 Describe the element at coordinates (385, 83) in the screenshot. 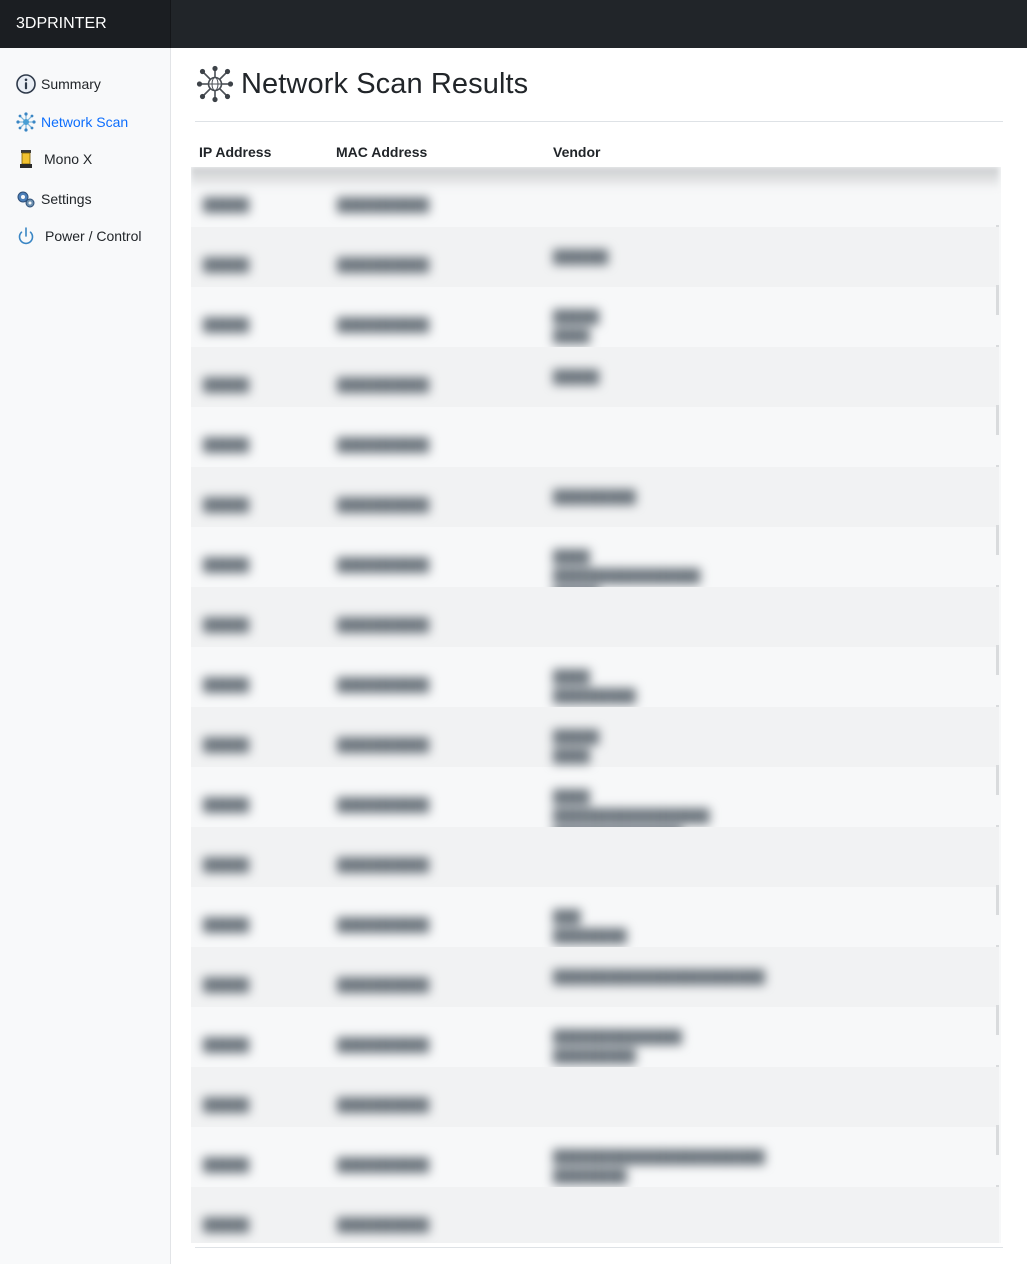

I see `page-title: Network Scan Results` at that location.